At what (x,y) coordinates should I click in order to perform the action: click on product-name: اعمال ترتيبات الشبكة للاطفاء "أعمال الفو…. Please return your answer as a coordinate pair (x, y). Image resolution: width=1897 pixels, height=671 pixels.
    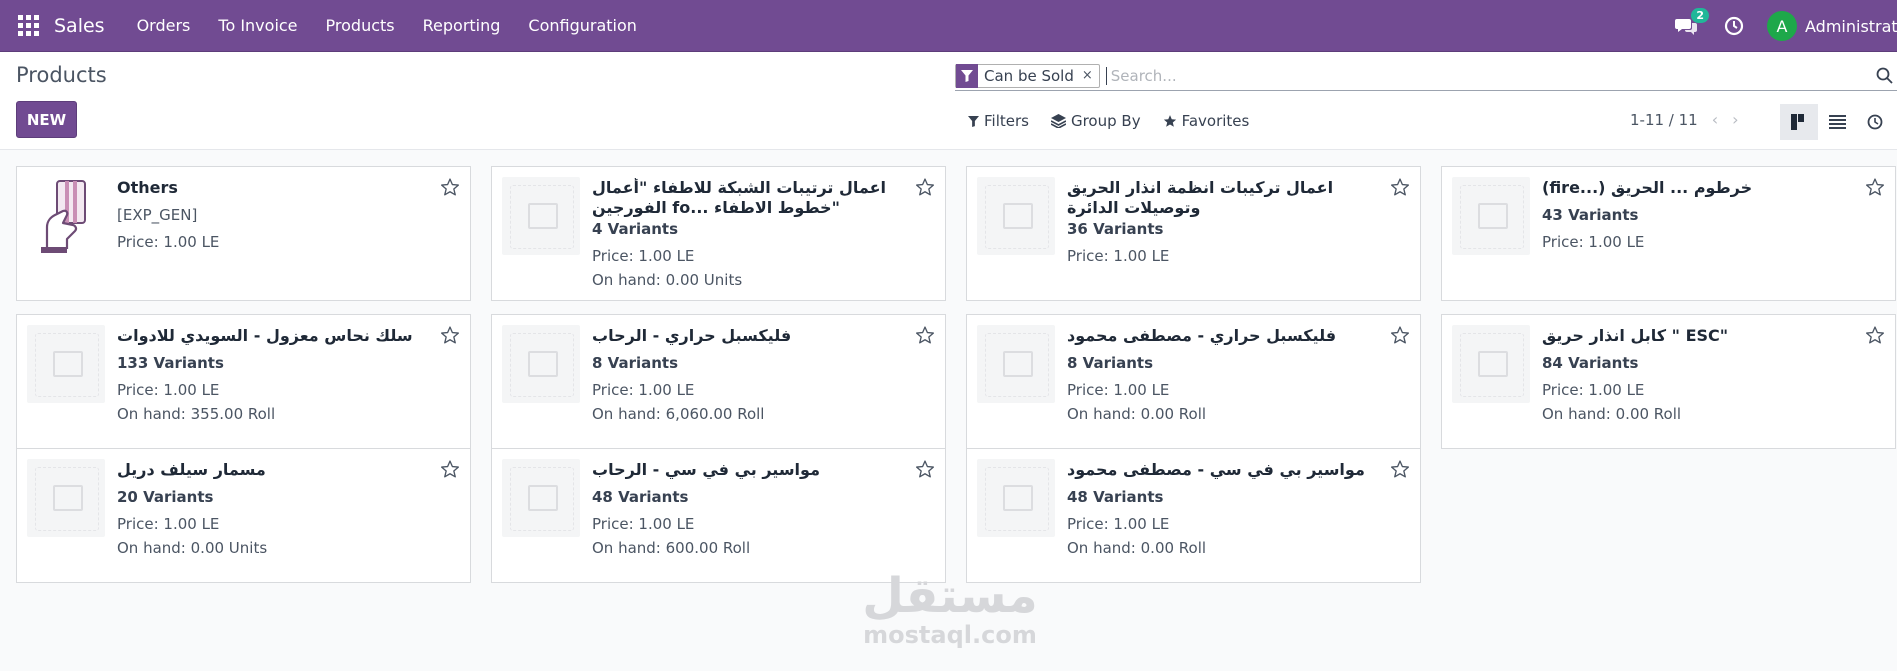
    Looking at the image, I should click on (739, 197).